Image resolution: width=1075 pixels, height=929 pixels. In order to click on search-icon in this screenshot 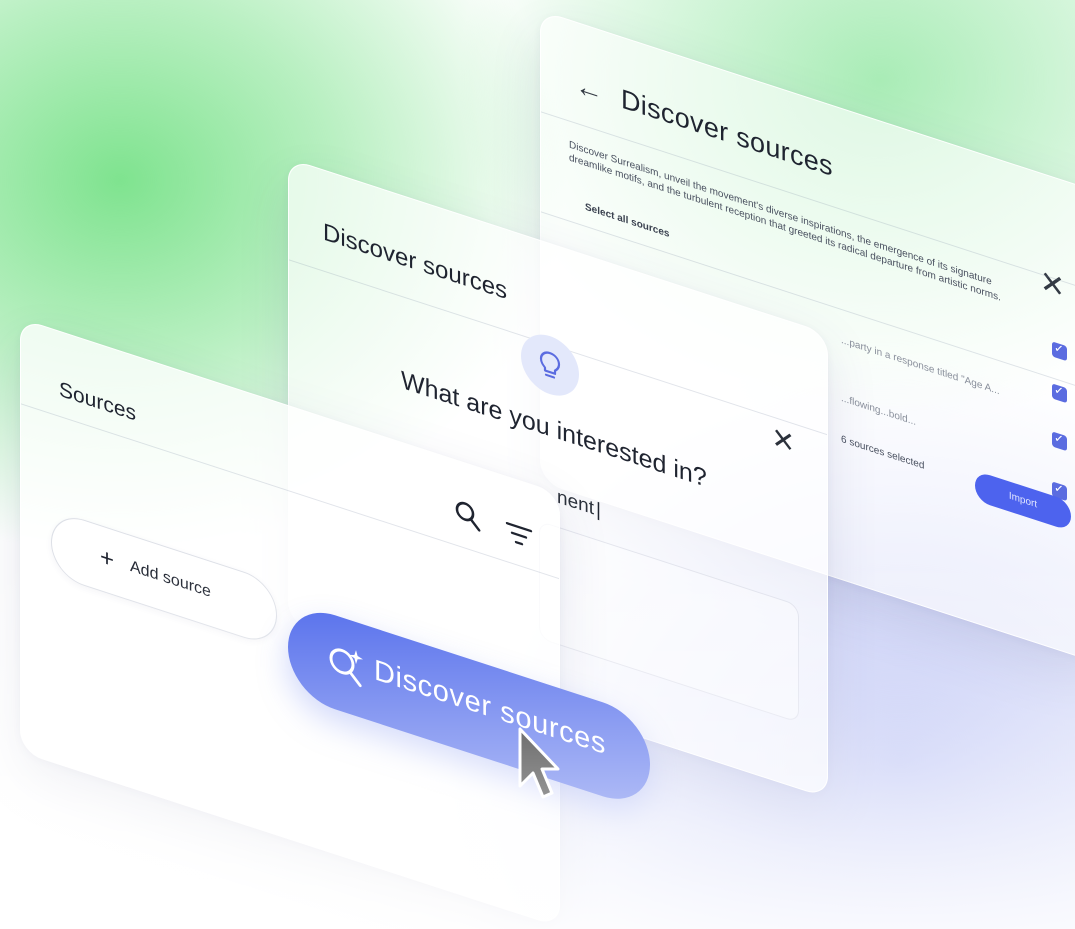, I will do `click(468, 516)`.